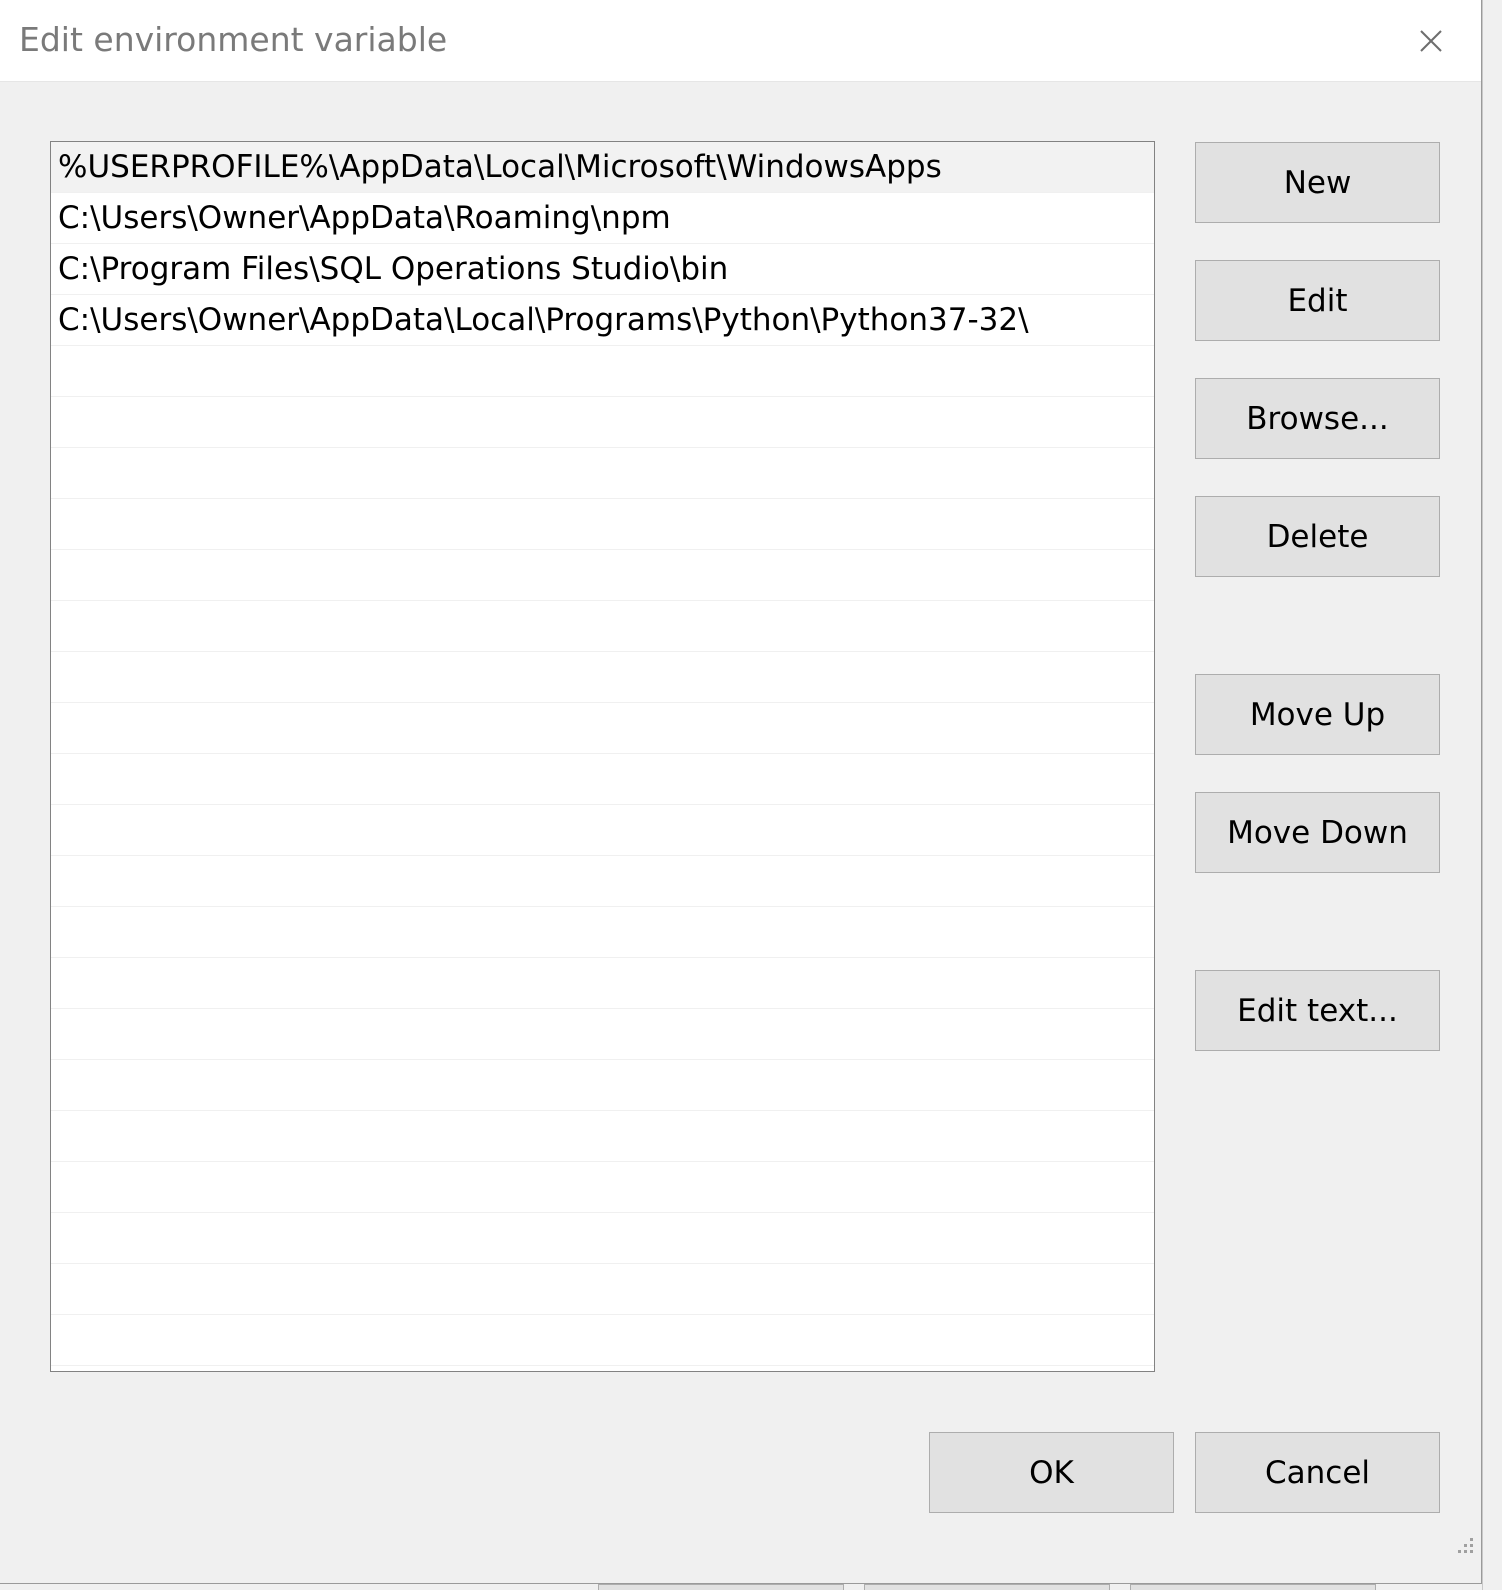  I want to click on close-button, so click(1431, 41).